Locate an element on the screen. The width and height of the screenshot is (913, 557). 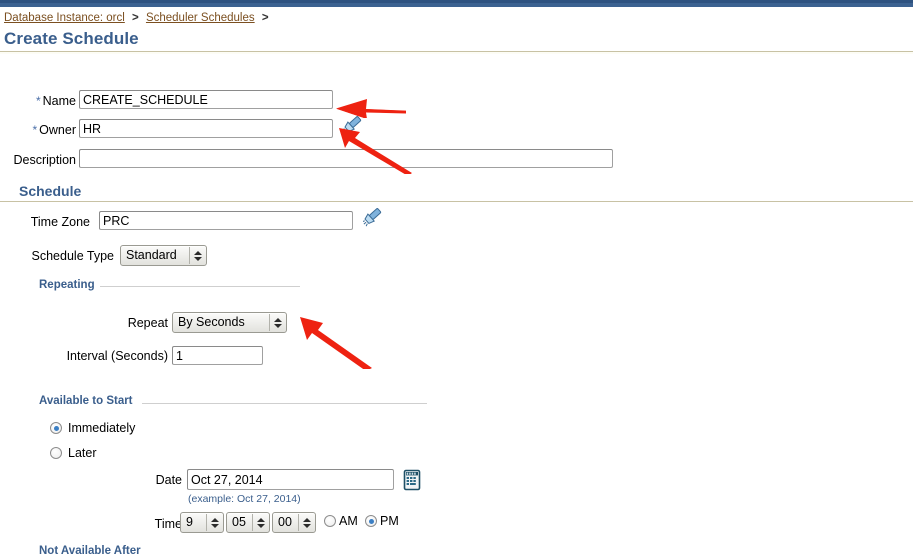
owner-input is located at coordinates (206, 128).